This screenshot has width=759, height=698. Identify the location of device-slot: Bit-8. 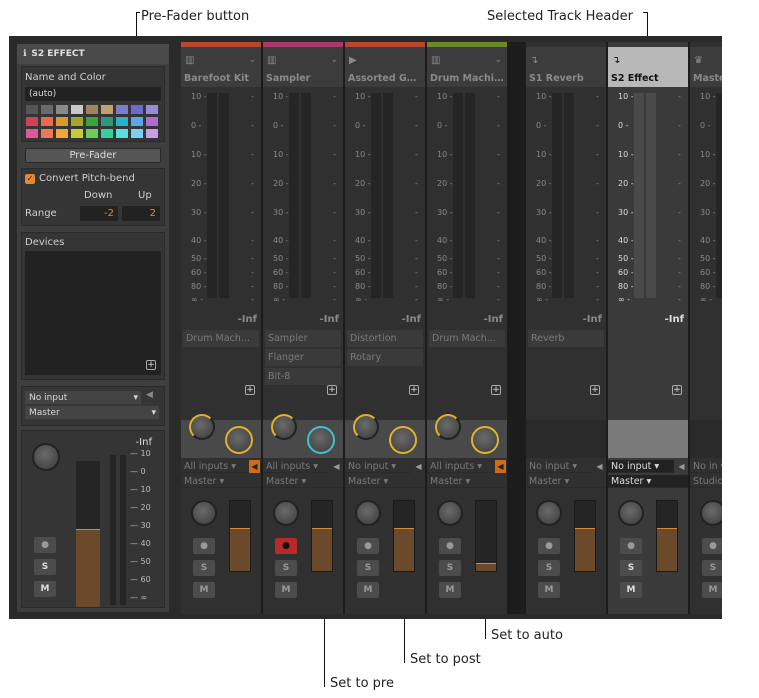
(303, 376).